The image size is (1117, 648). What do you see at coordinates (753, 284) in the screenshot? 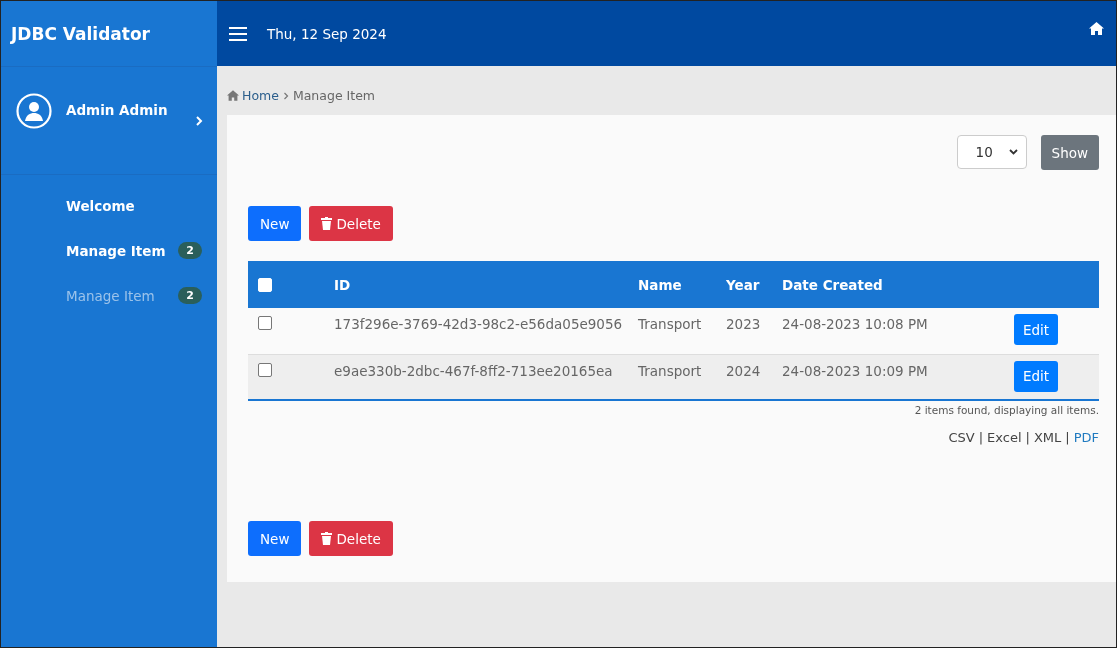
I see `column-header: Year` at bounding box center [753, 284].